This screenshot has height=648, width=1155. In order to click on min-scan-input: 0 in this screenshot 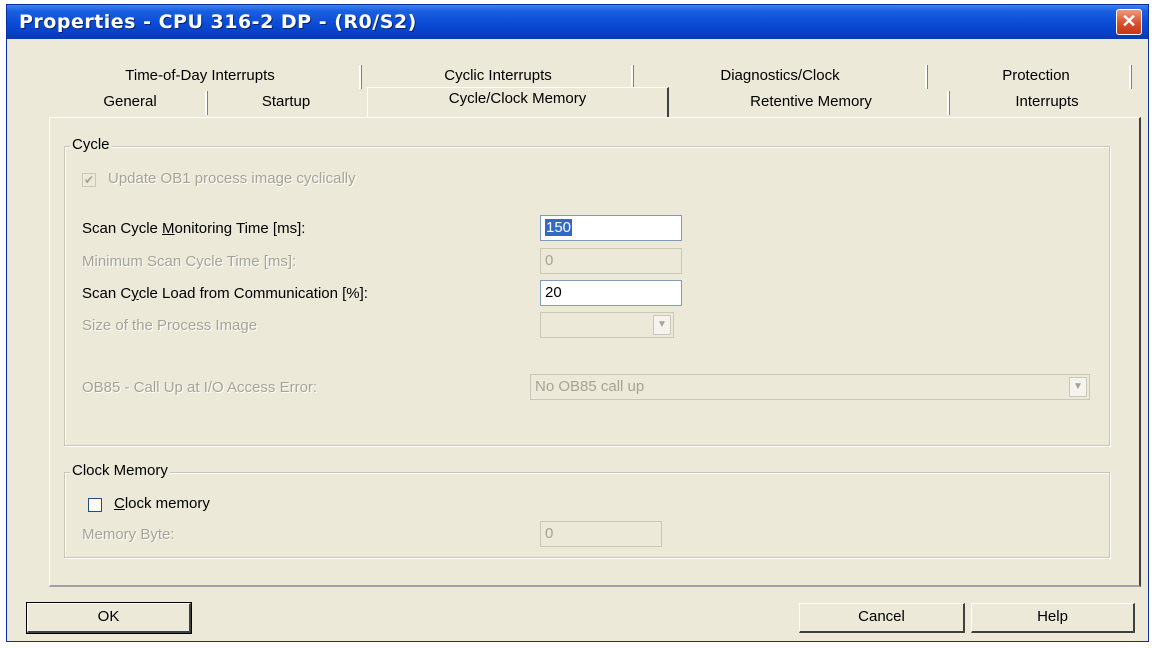, I will do `click(611, 261)`.